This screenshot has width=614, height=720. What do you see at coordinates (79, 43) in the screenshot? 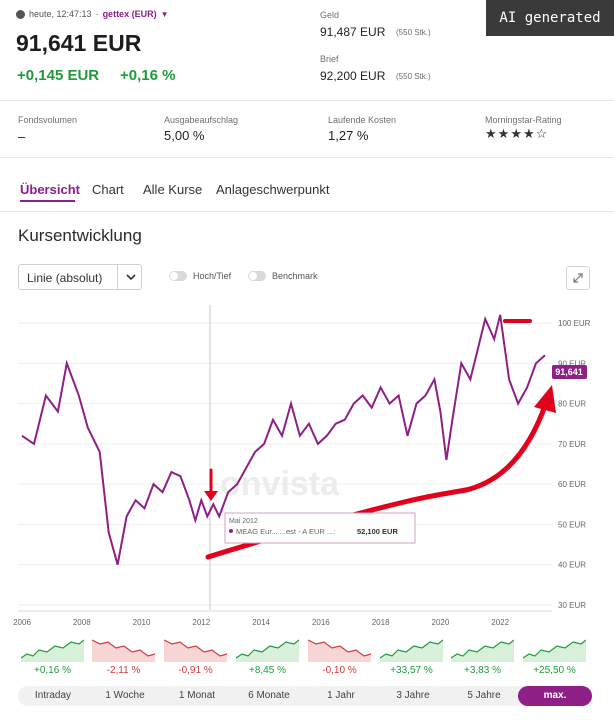
I see `price: 91,641 EUR` at bounding box center [79, 43].